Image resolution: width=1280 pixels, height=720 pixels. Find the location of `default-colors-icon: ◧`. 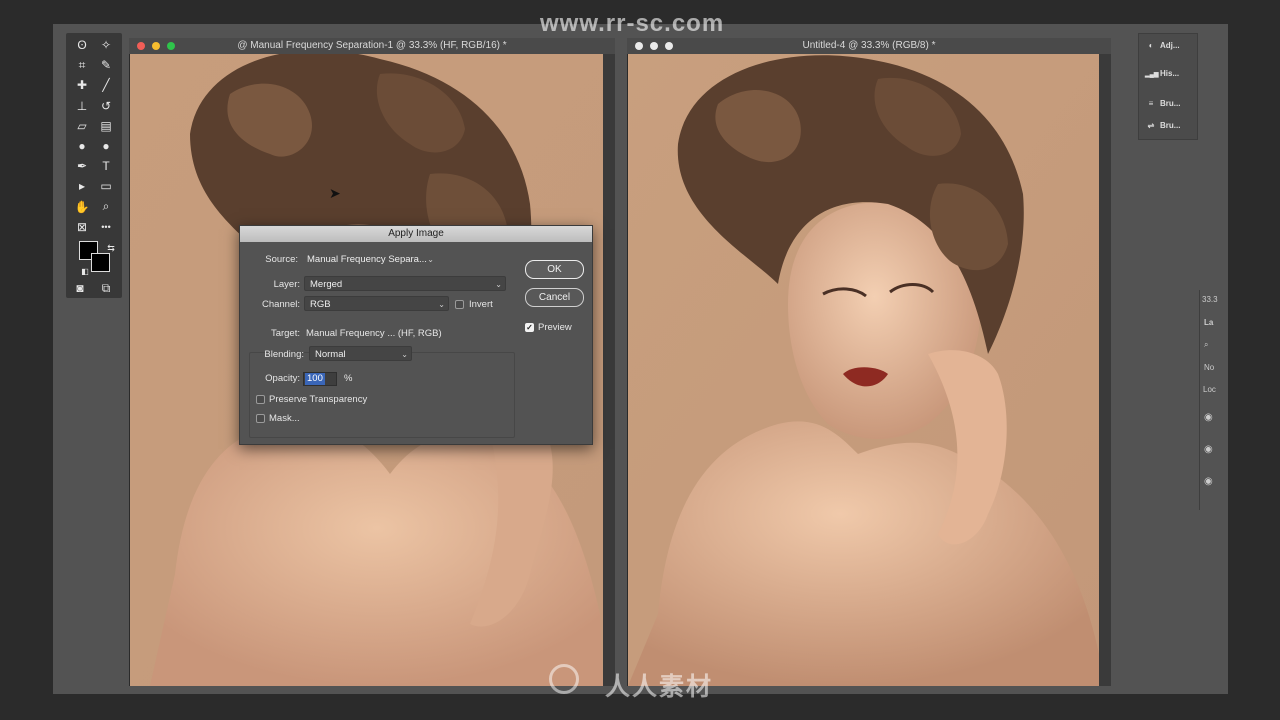

default-colors-icon: ◧ is located at coordinates (85, 271).